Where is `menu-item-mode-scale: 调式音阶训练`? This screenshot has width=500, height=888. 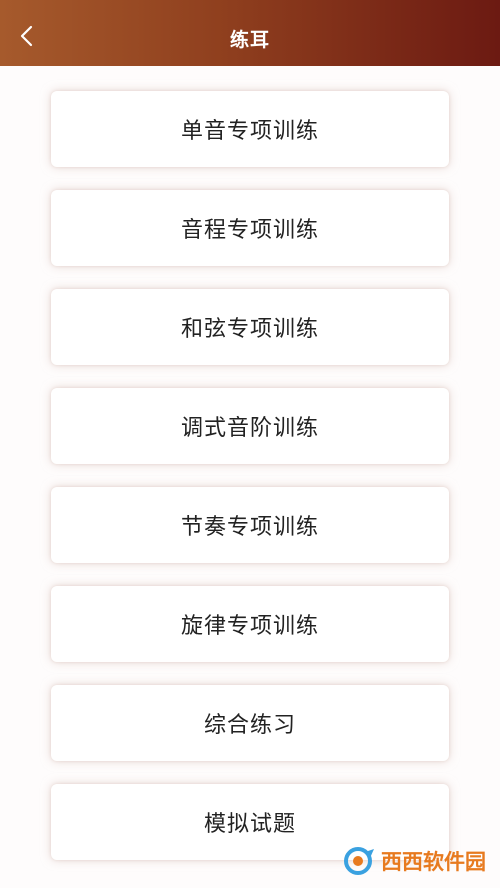 menu-item-mode-scale: 调式音阶训练 is located at coordinates (250, 426).